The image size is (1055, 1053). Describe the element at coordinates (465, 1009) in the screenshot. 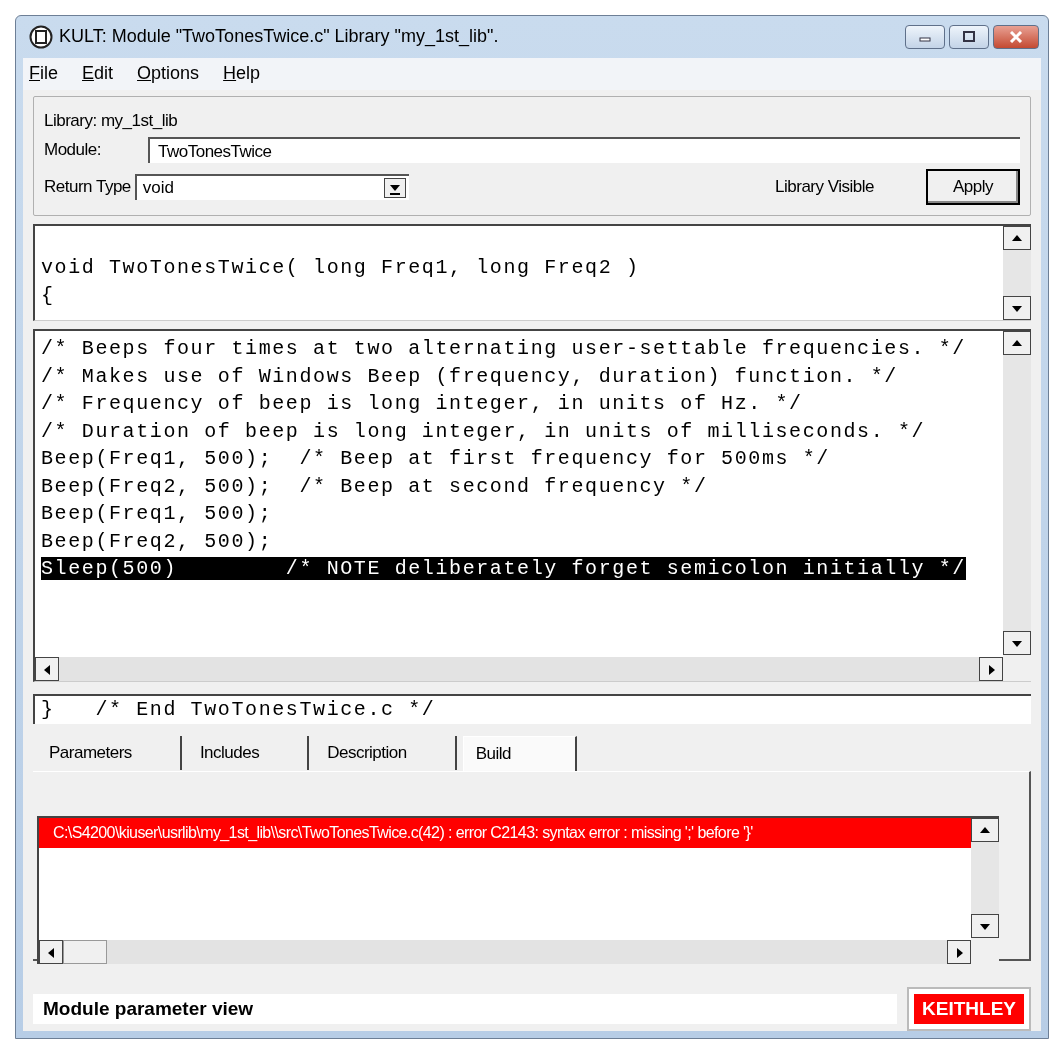

I see `status-text: Module parameter view` at that location.